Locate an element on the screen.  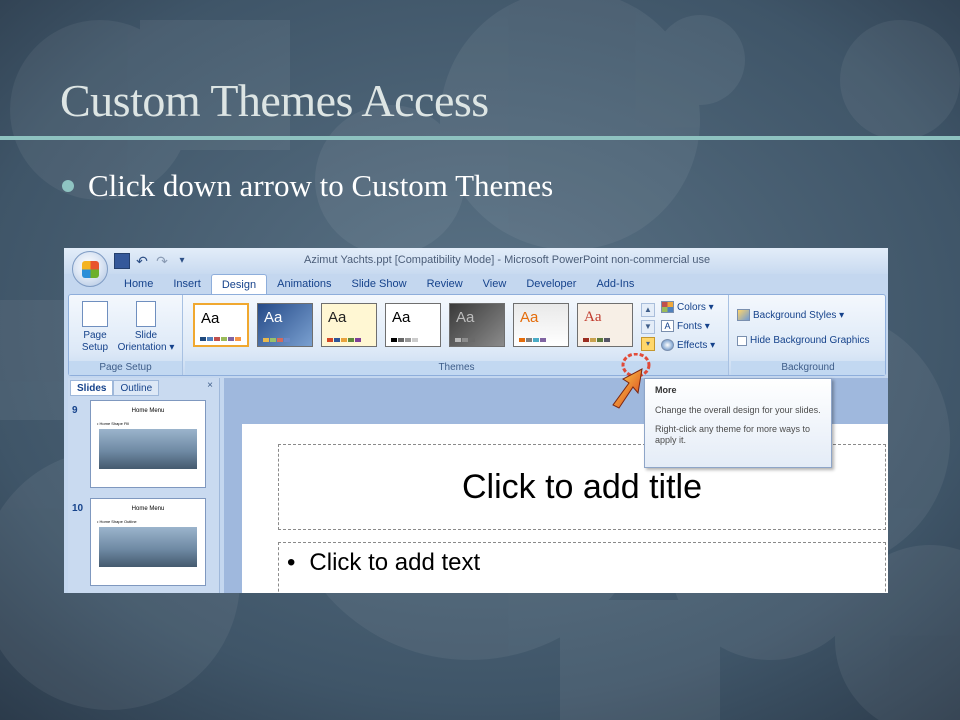
tab-home: Home is located at coordinates (138, 284).